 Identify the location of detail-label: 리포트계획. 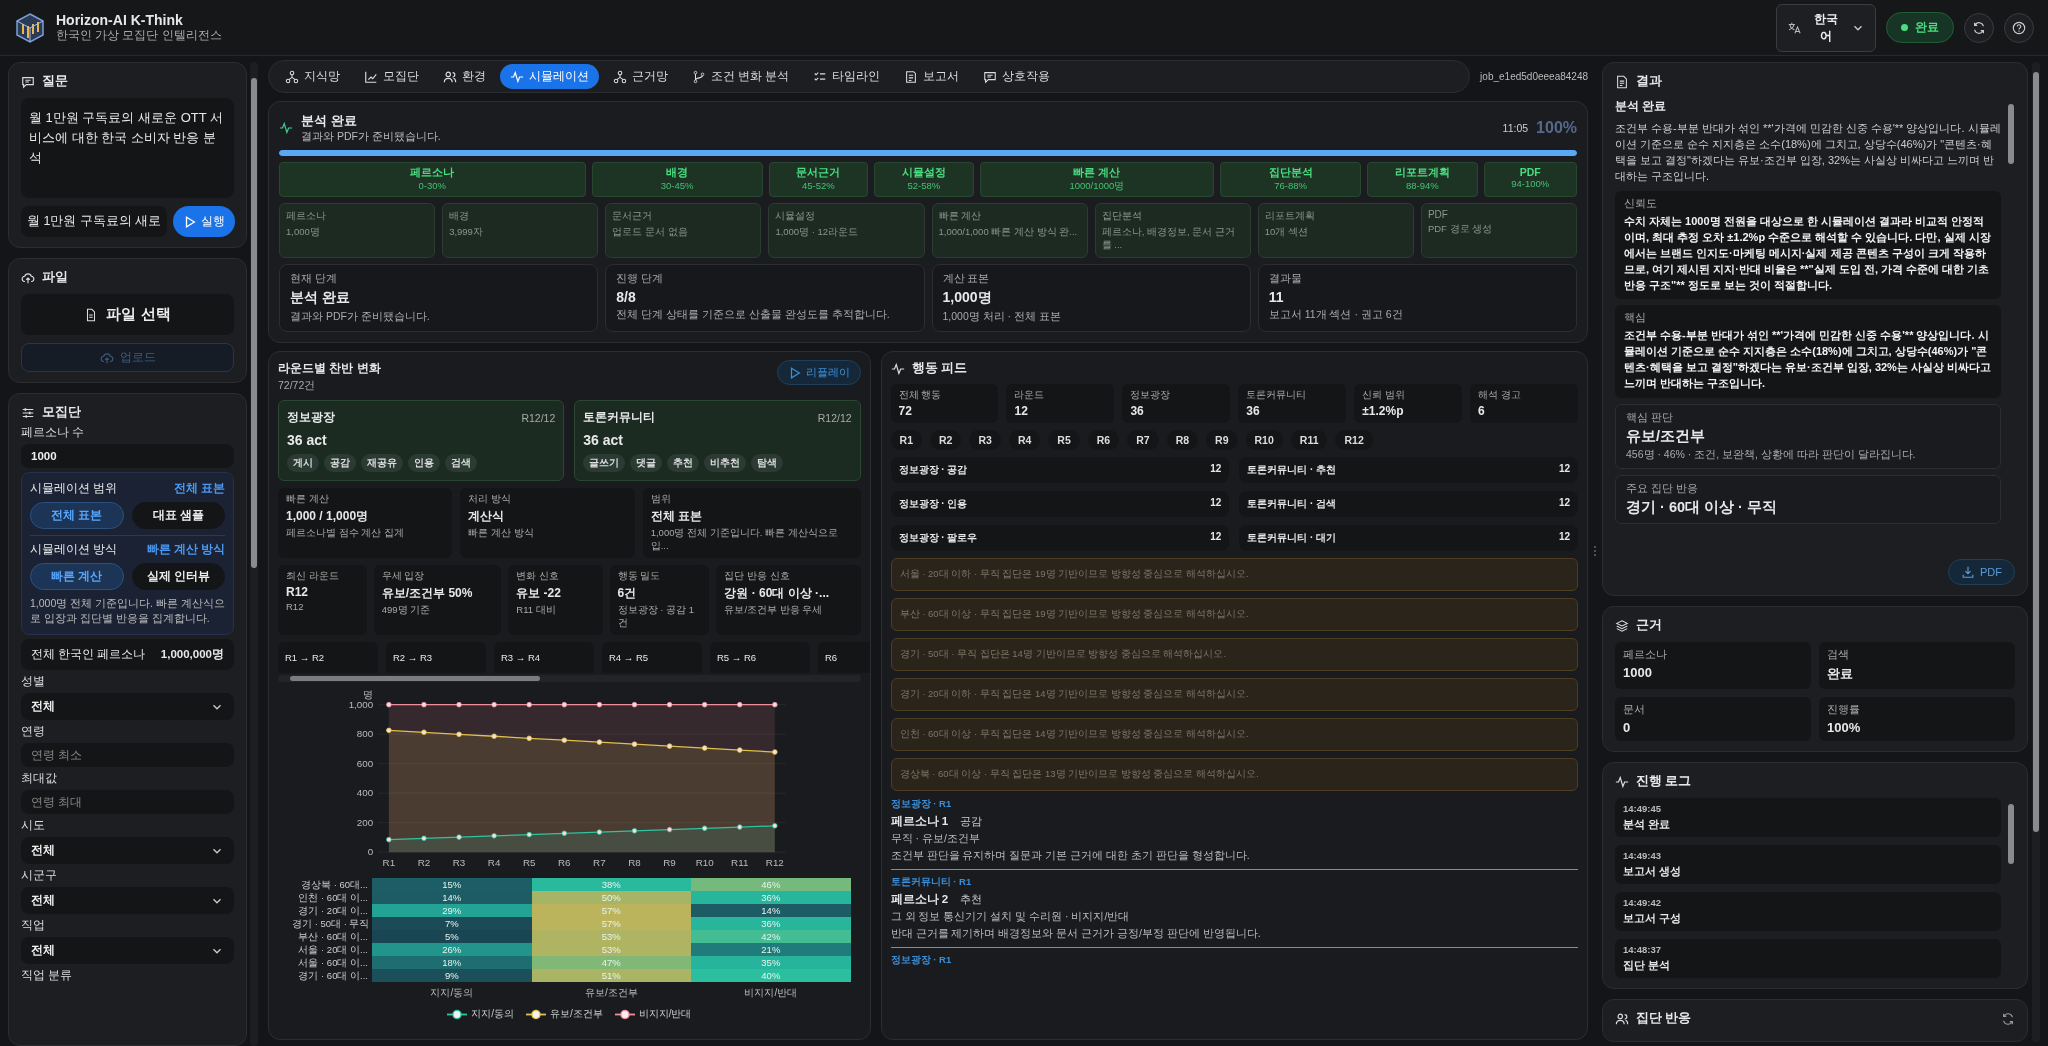
(1290, 216).